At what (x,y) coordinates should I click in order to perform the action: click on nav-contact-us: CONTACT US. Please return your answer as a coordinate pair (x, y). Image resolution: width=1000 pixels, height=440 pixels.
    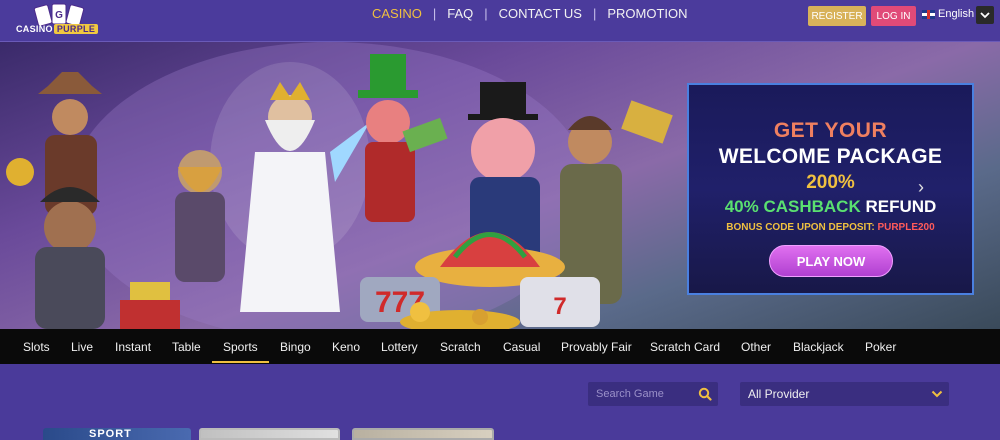
    Looking at the image, I should click on (540, 13).